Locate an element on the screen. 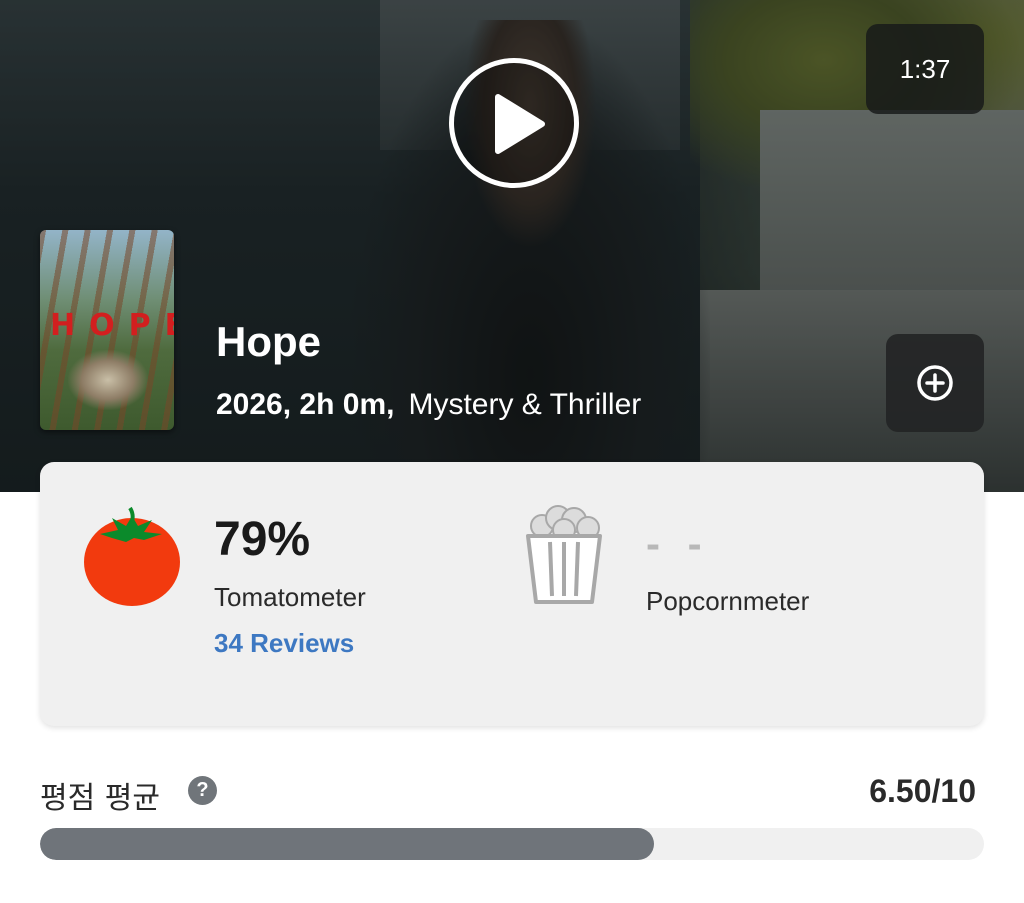  add-circle-icon is located at coordinates (935, 383).